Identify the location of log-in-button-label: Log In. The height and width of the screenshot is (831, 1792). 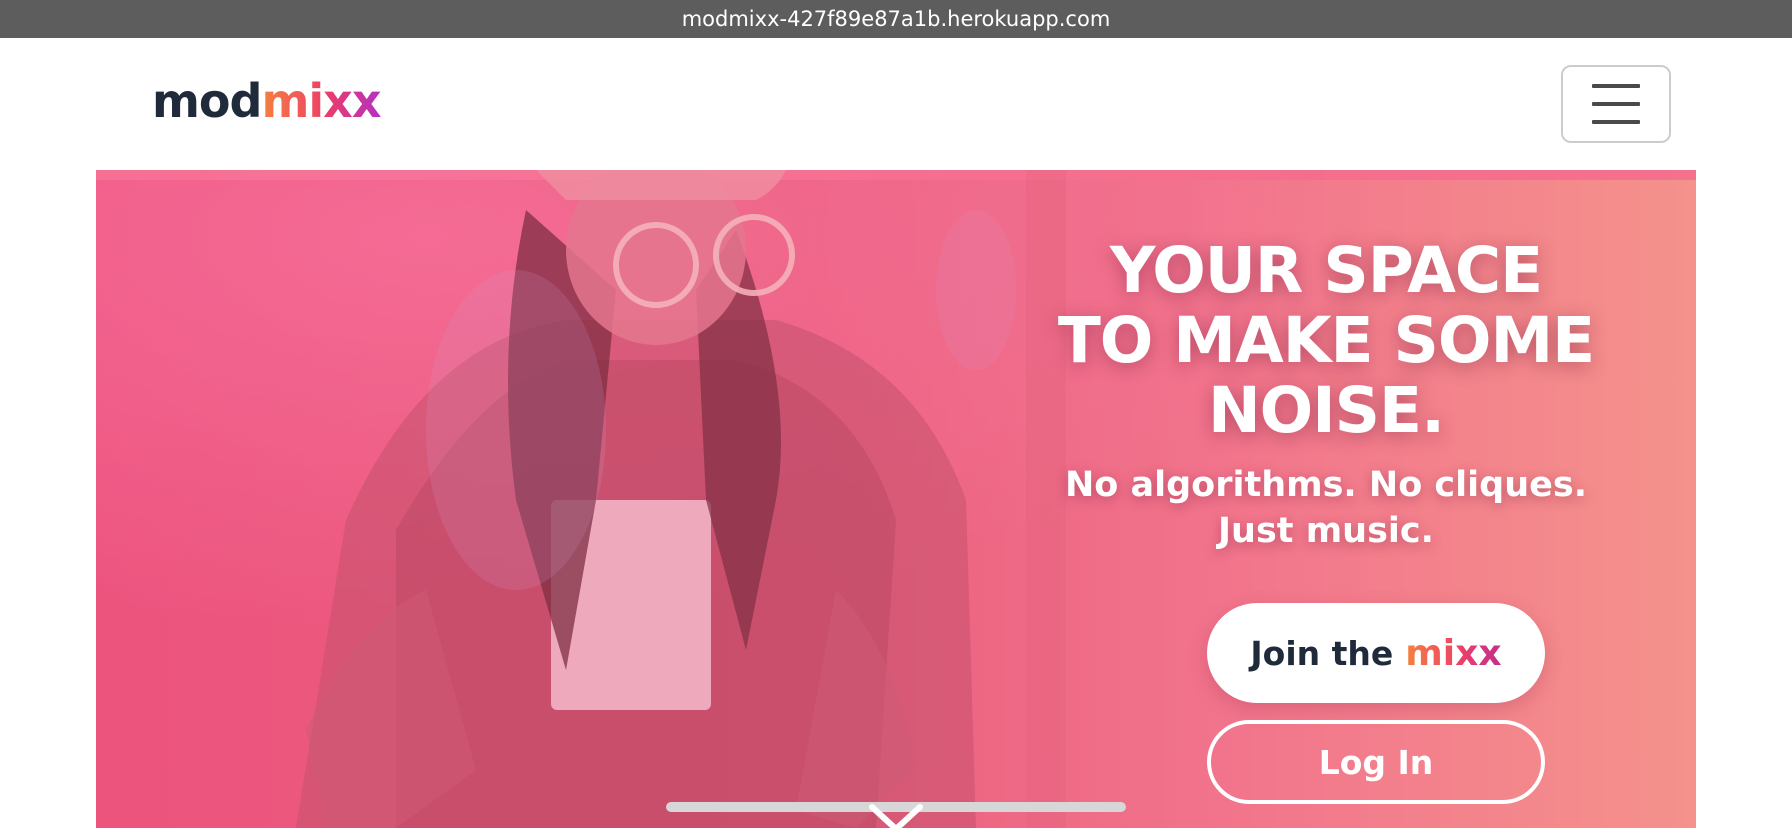
(1376, 762).